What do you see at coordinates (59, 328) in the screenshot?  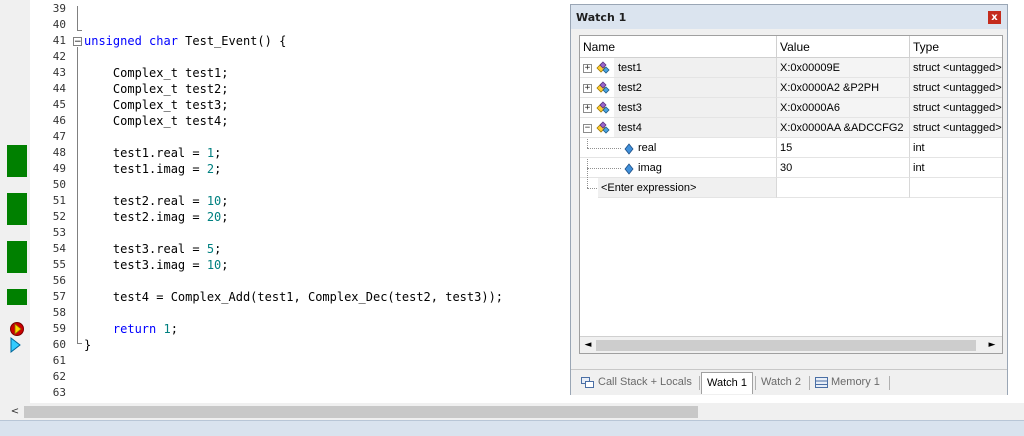 I see `line-number: 59` at bounding box center [59, 328].